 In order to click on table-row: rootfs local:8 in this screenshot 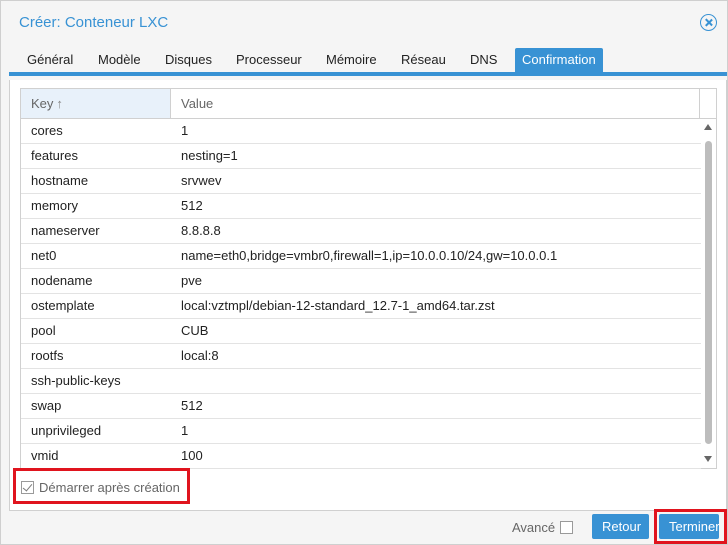, I will do `click(361, 356)`.